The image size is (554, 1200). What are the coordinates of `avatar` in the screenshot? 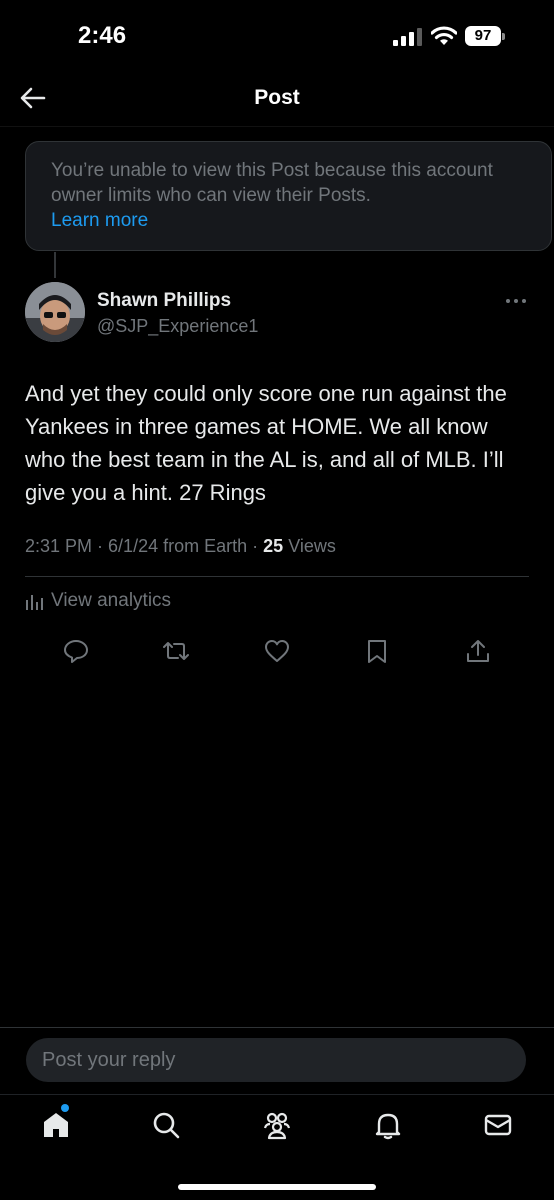 It's located at (55, 312).